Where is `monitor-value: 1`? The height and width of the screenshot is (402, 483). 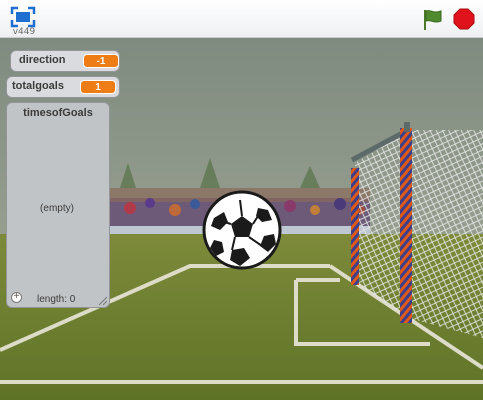 monitor-value: 1 is located at coordinates (98, 87).